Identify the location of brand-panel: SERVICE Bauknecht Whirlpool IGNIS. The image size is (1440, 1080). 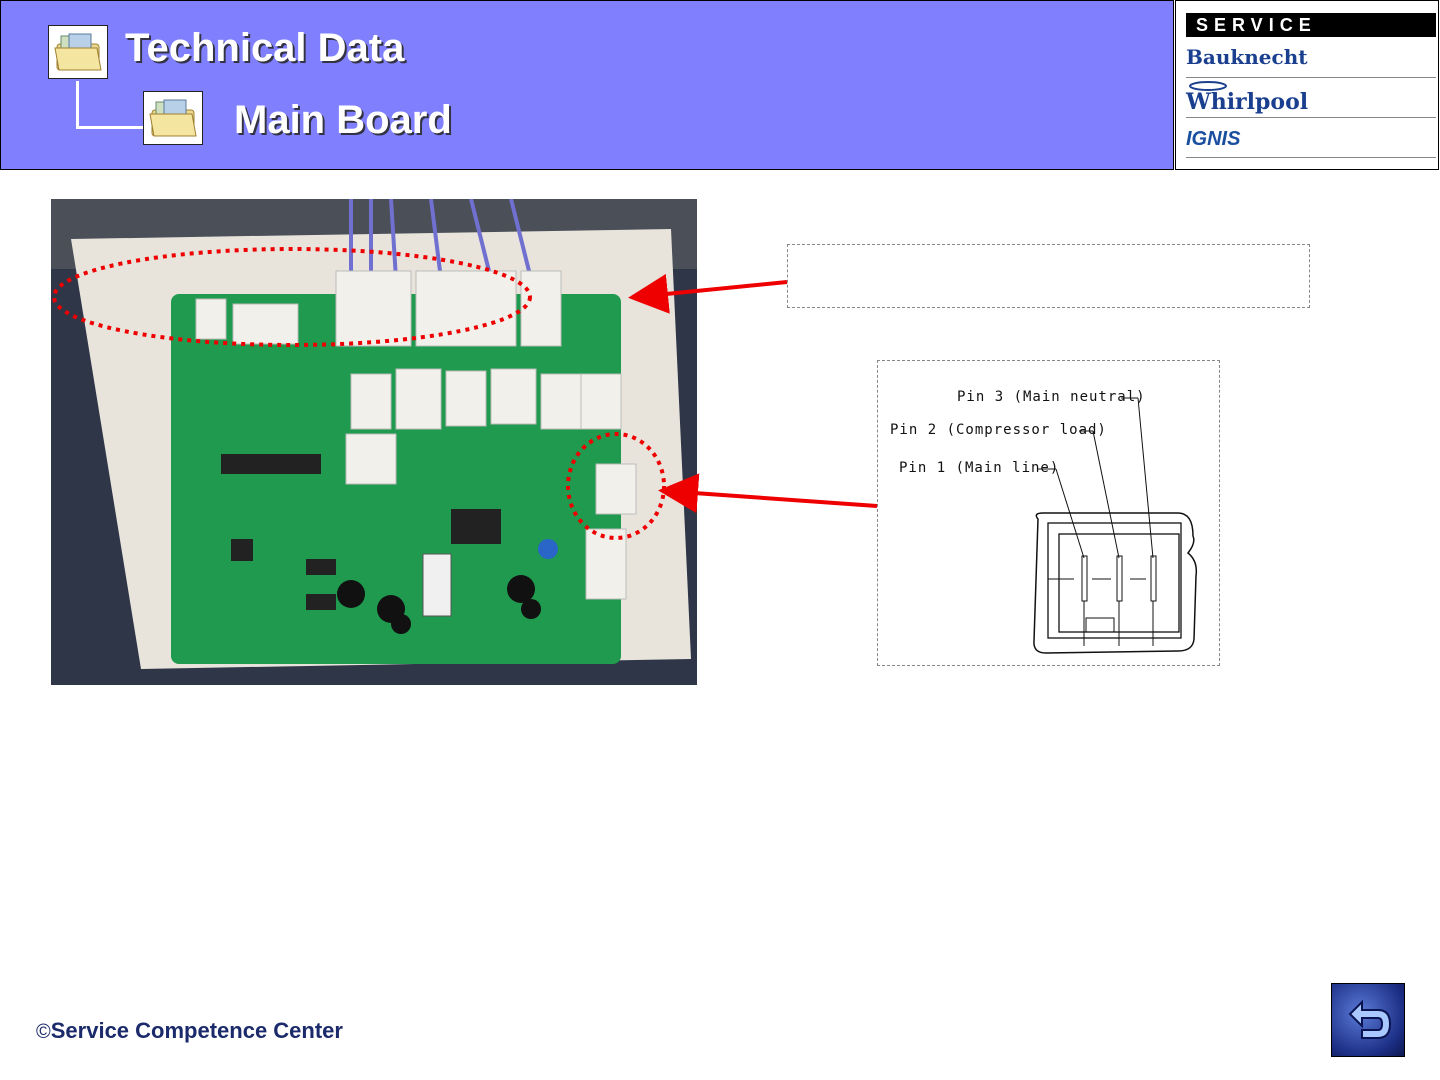
(1307, 85).